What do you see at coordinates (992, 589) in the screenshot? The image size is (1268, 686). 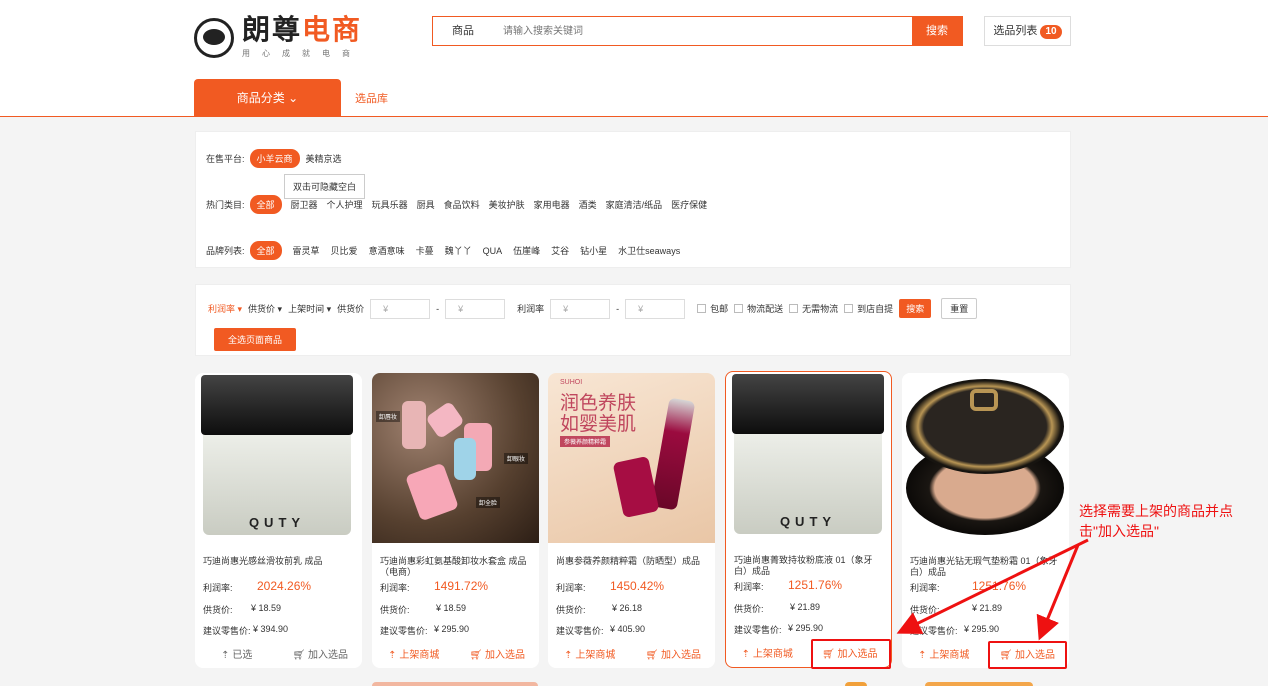 I see `annotation-arrows` at bounding box center [992, 589].